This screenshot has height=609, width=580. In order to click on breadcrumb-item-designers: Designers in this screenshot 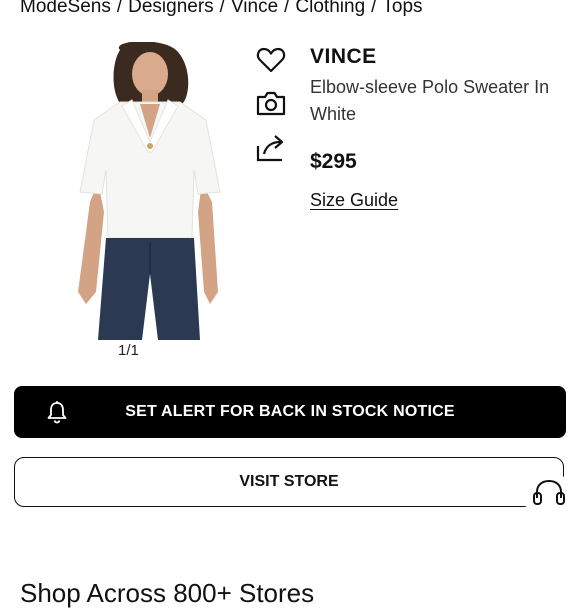, I will do `click(171, 9)`.